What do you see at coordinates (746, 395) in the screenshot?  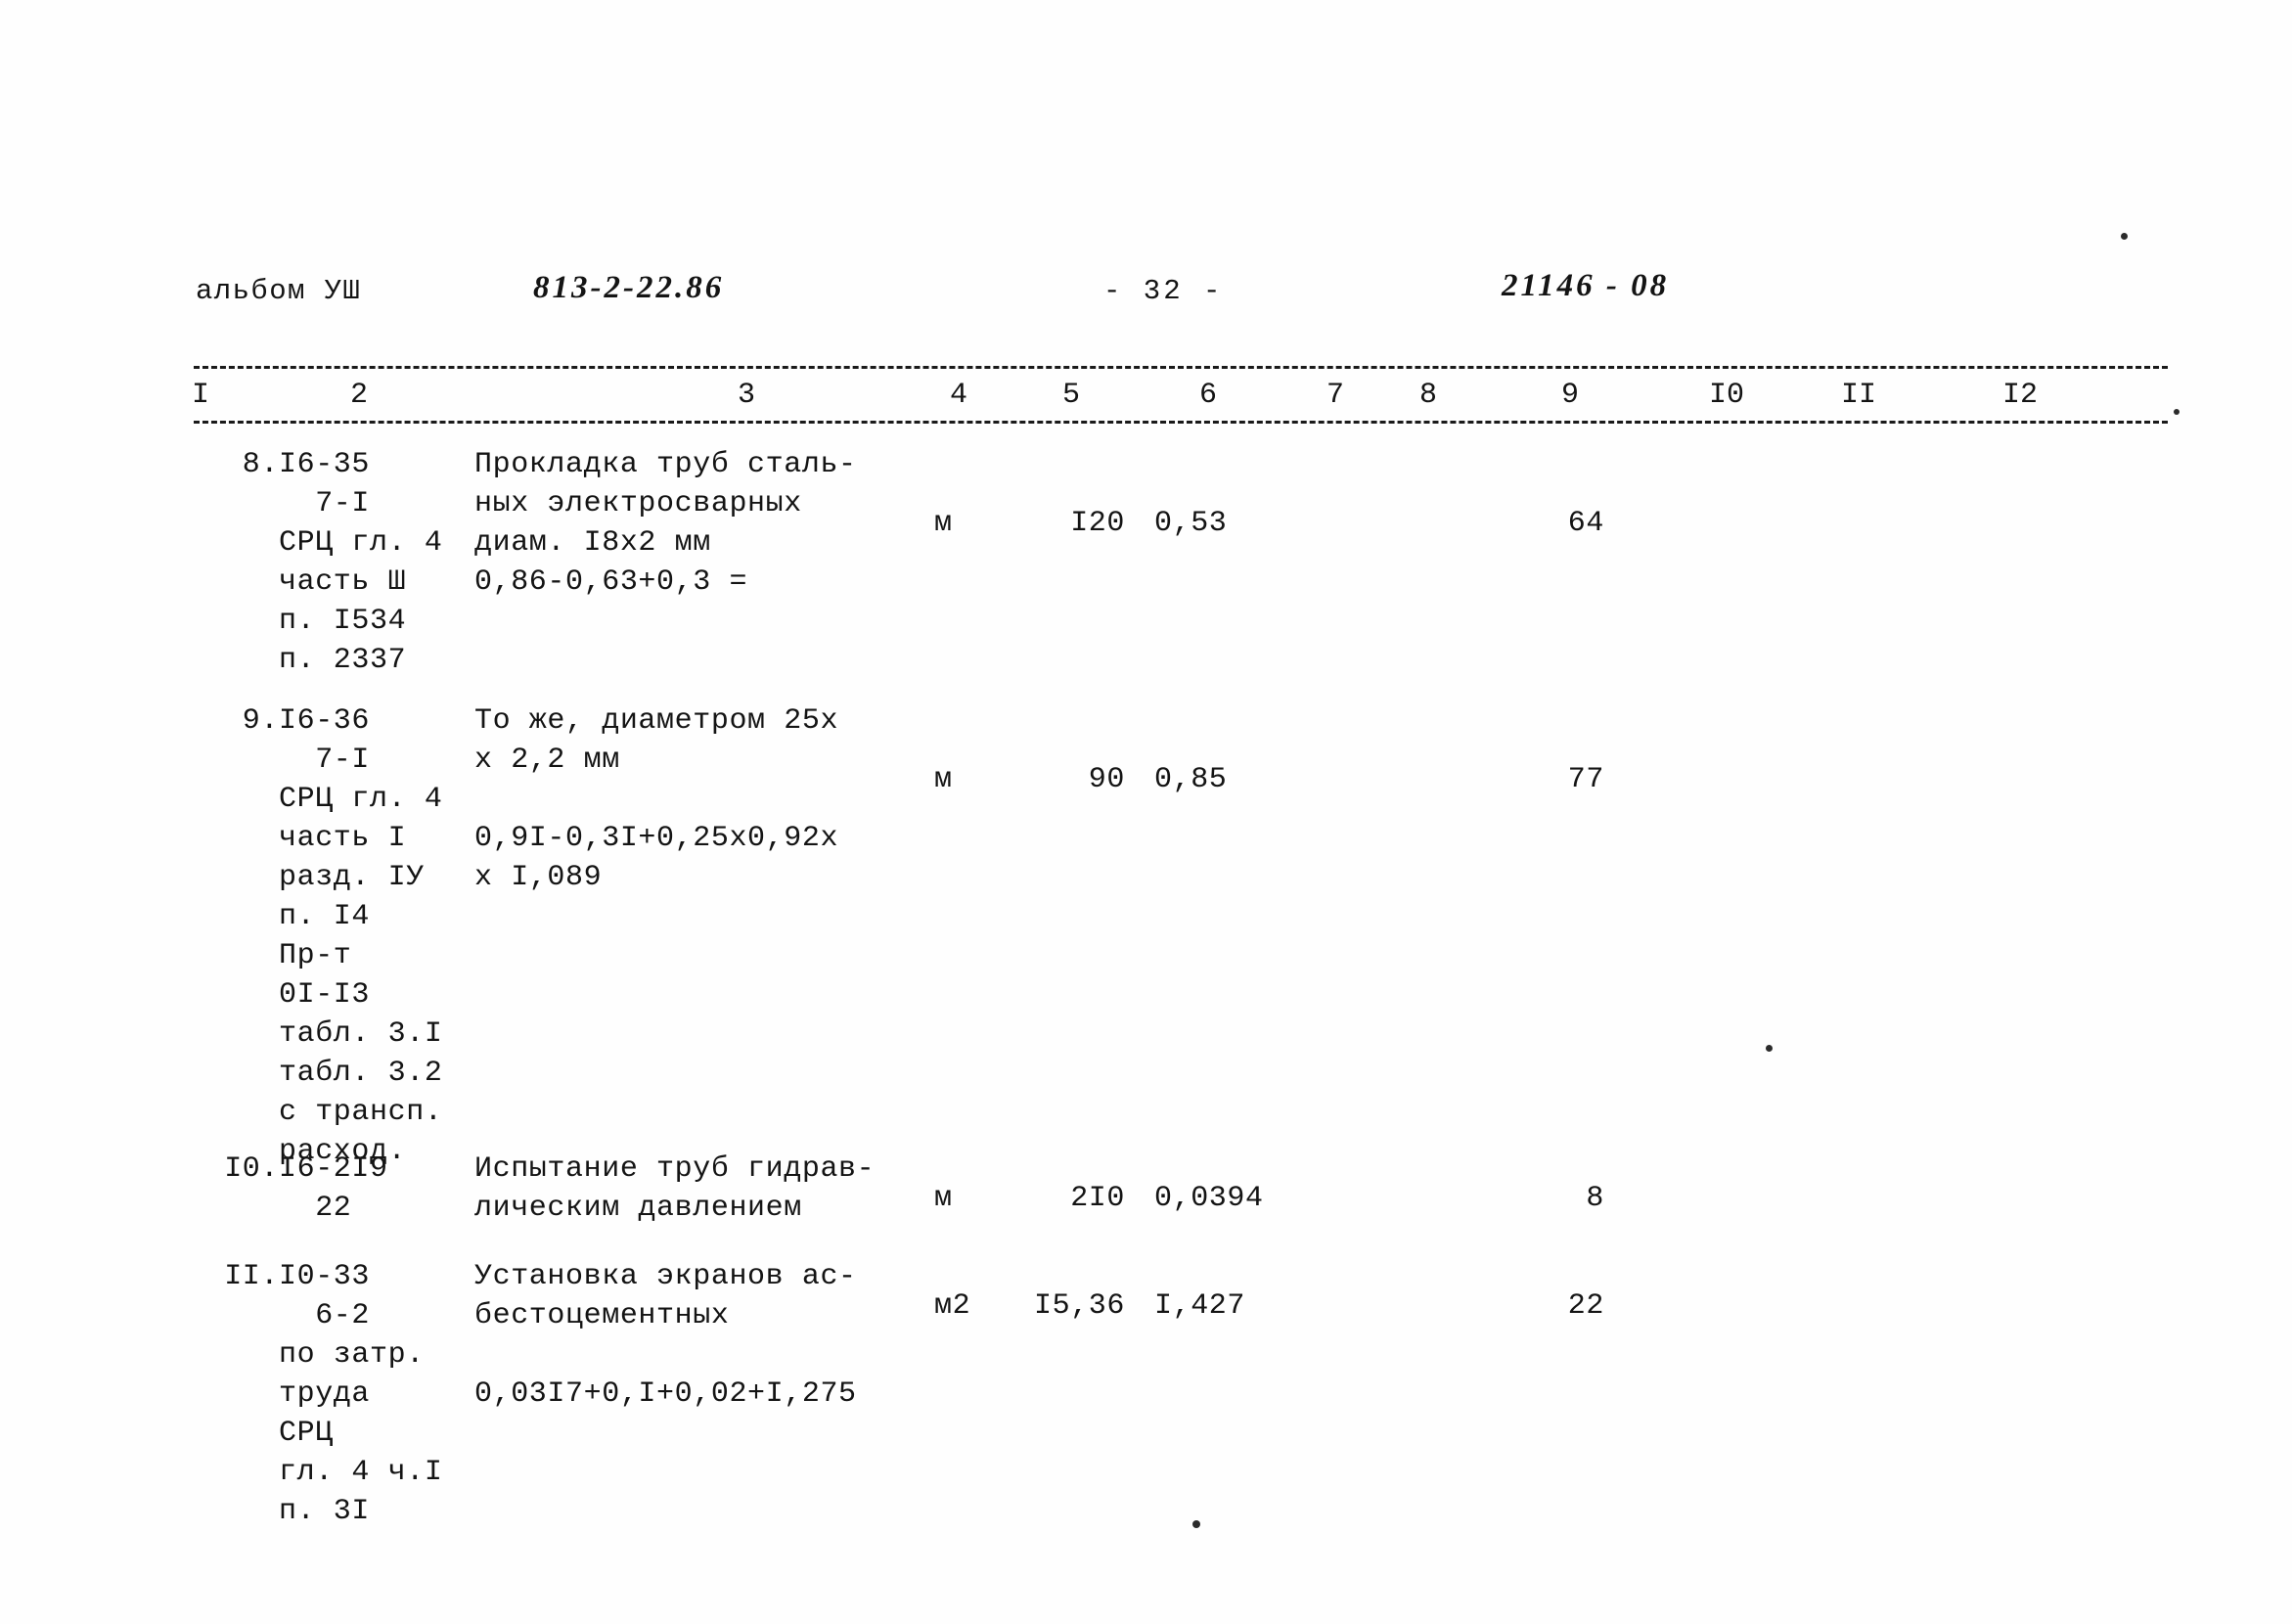 I see `column-number-3: 3` at bounding box center [746, 395].